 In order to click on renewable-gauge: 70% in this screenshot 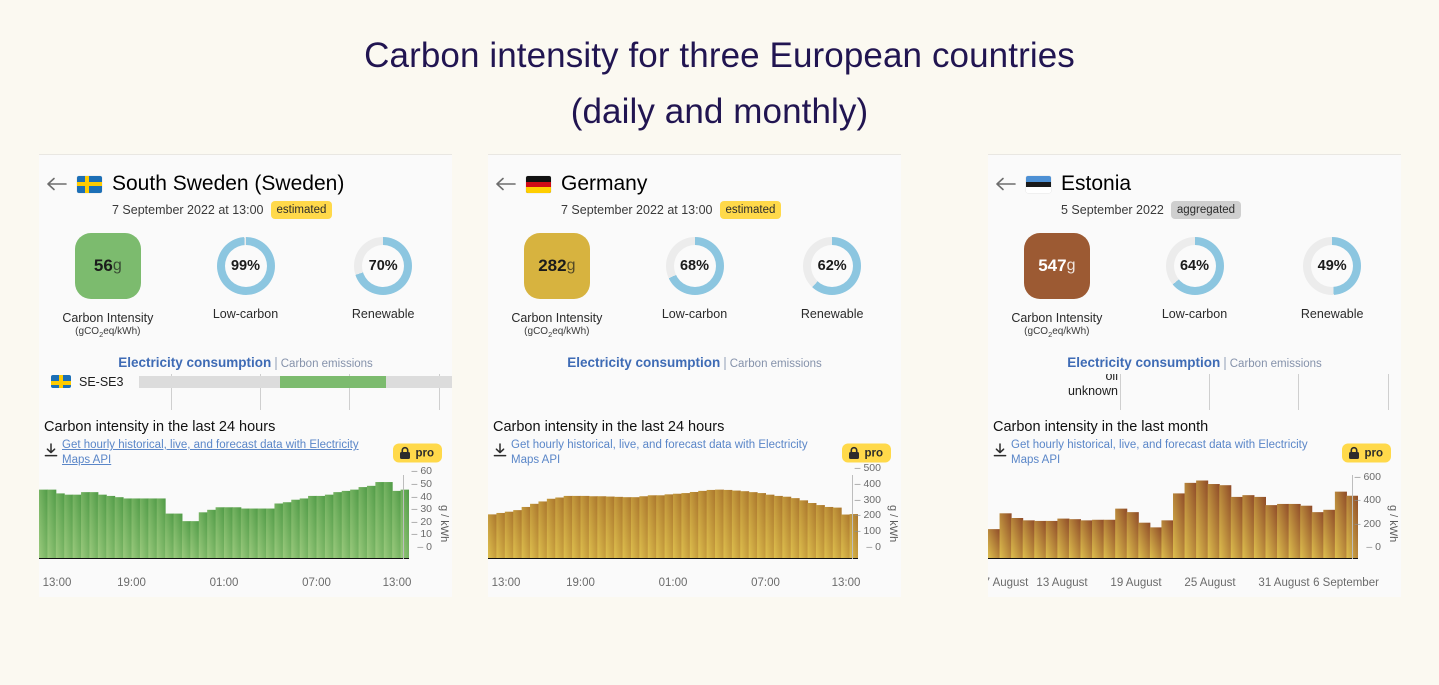, I will do `click(383, 266)`.